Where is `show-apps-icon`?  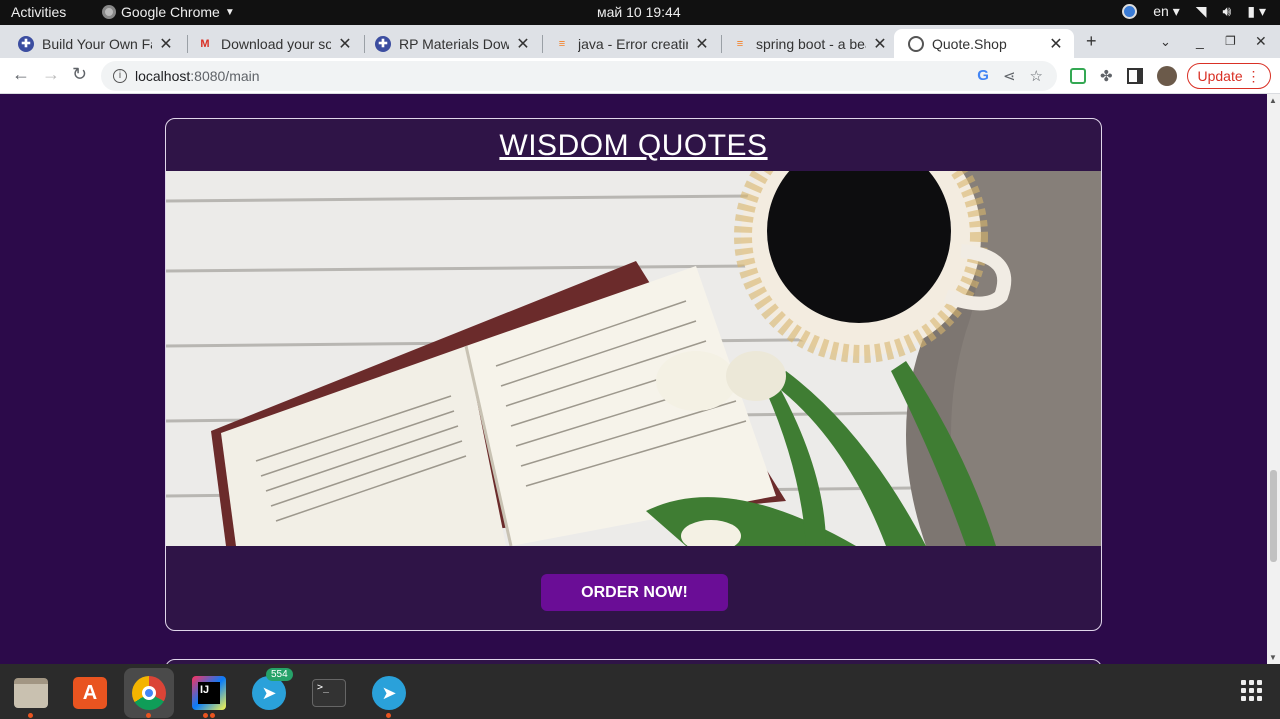
show-apps-icon is located at coordinates (1251, 690).